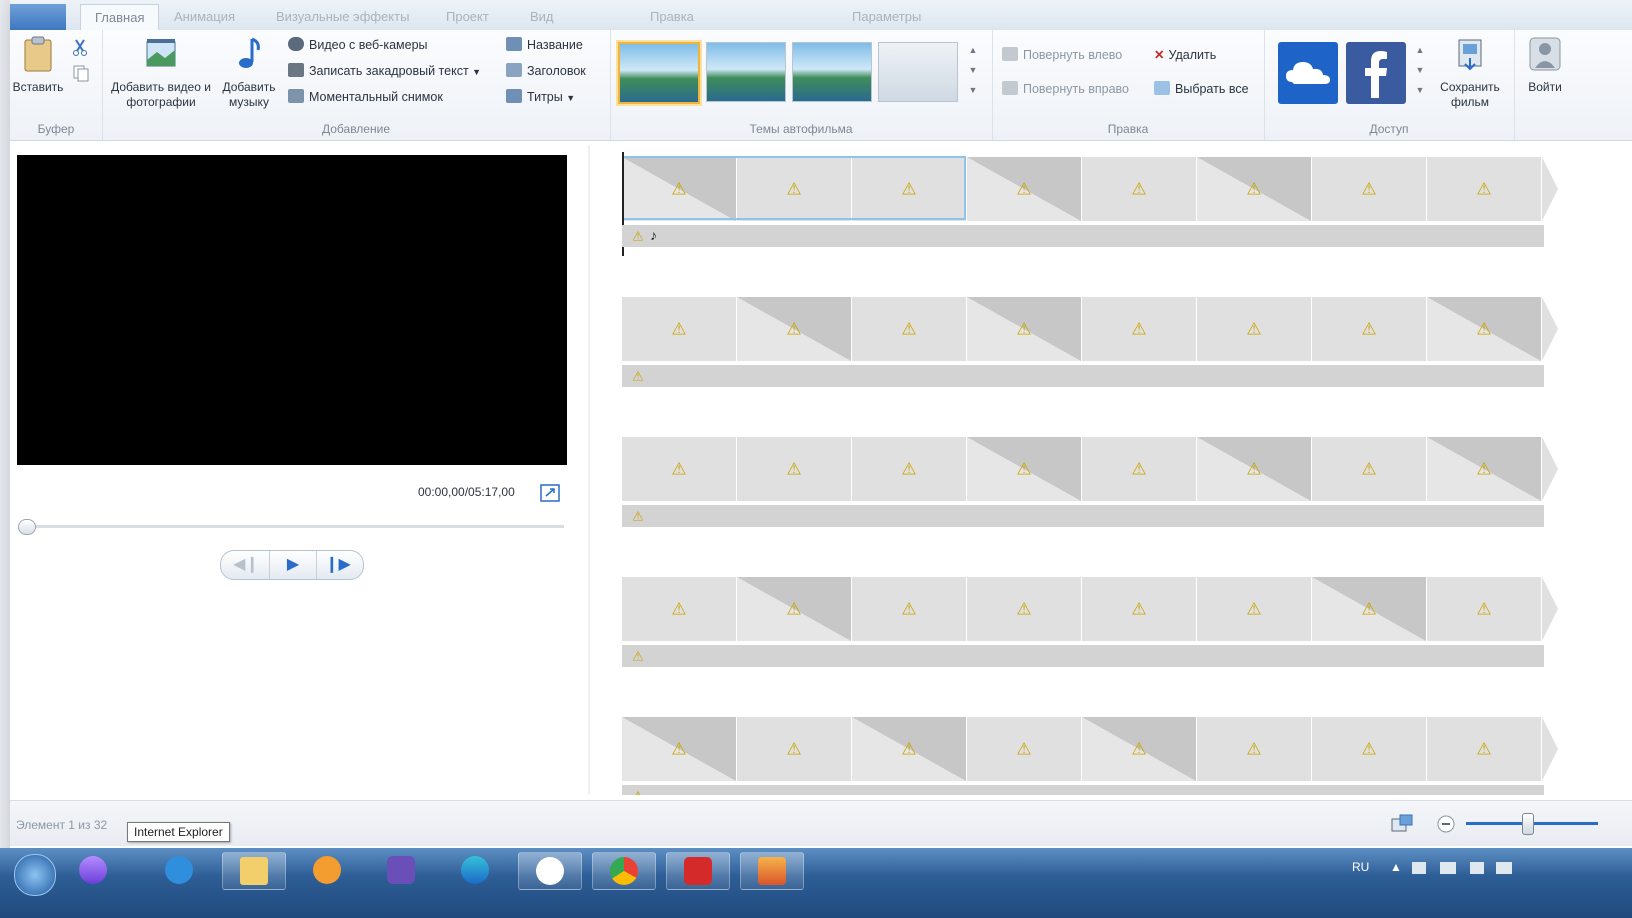 This screenshot has height=918, width=1632. Describe the element at coordinates (27, 527) in the screenshot. I see `seek-thumb` at that location.